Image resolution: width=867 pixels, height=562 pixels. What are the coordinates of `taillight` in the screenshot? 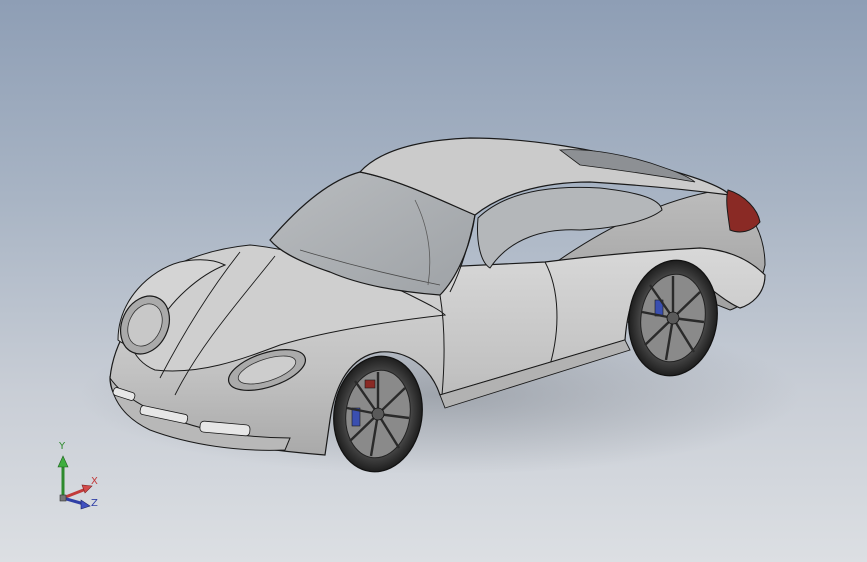 It's located at (743, 211).